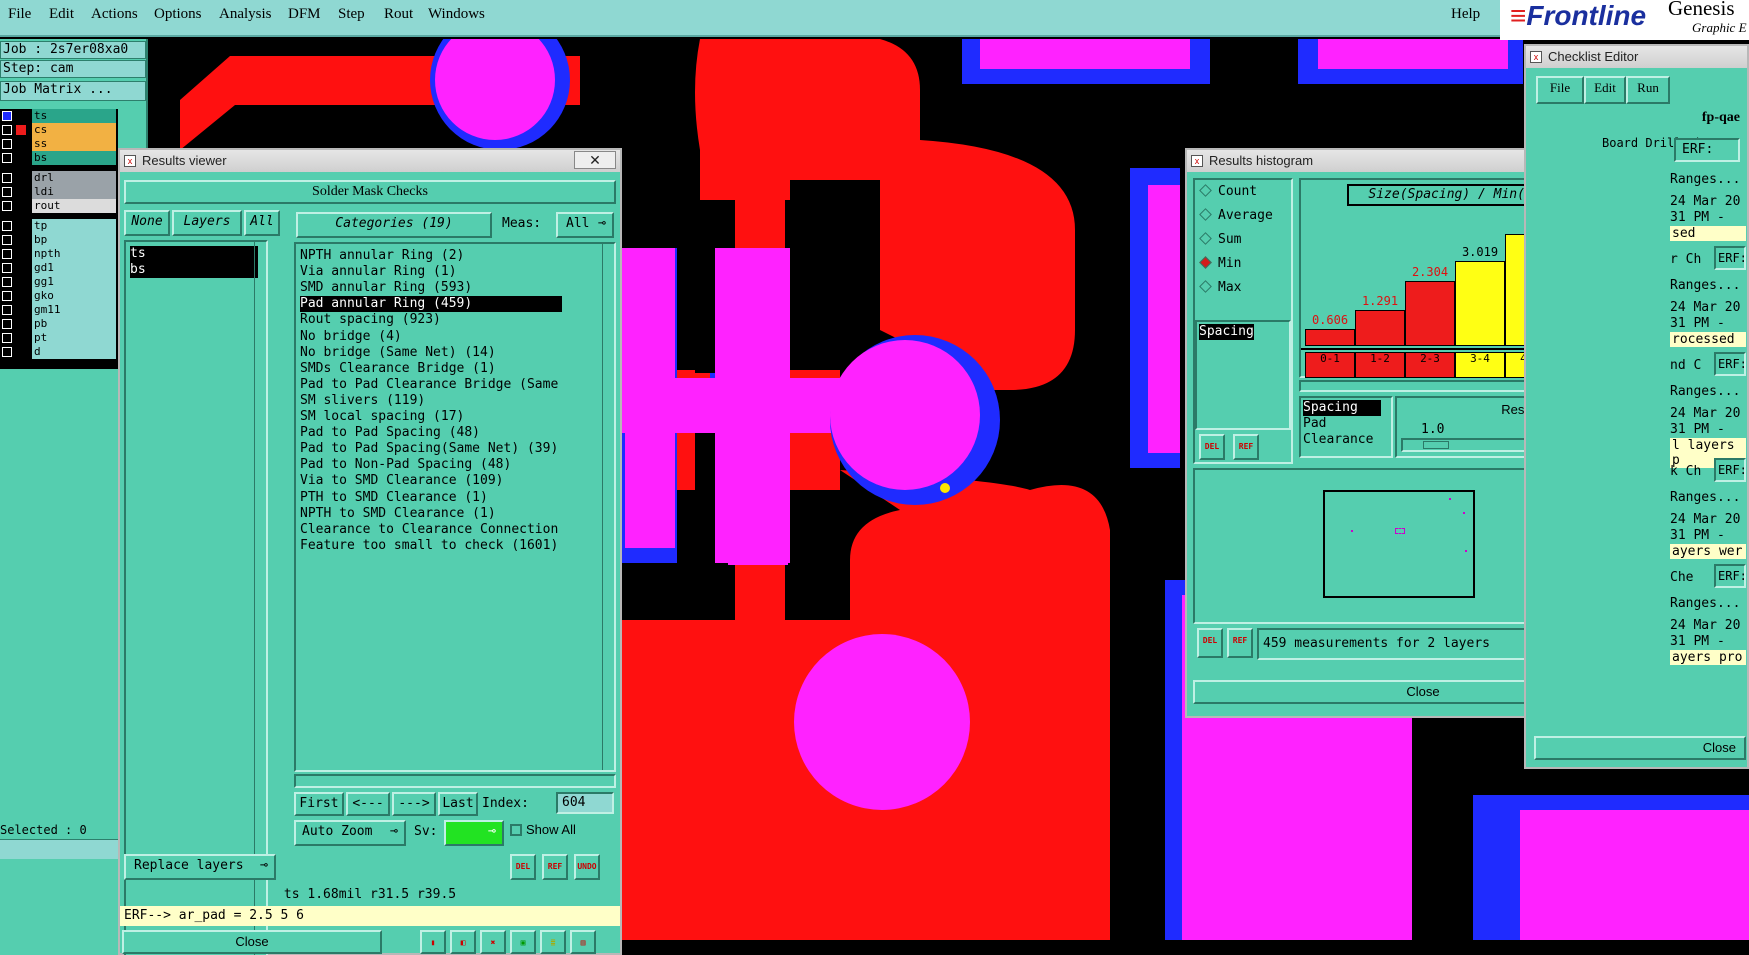 Image resolution: width=1749 pixels, height=955 pixels. Describe the element at coordinates (74, 144) in the screenshot. I see `layer-name: ss` at that location.